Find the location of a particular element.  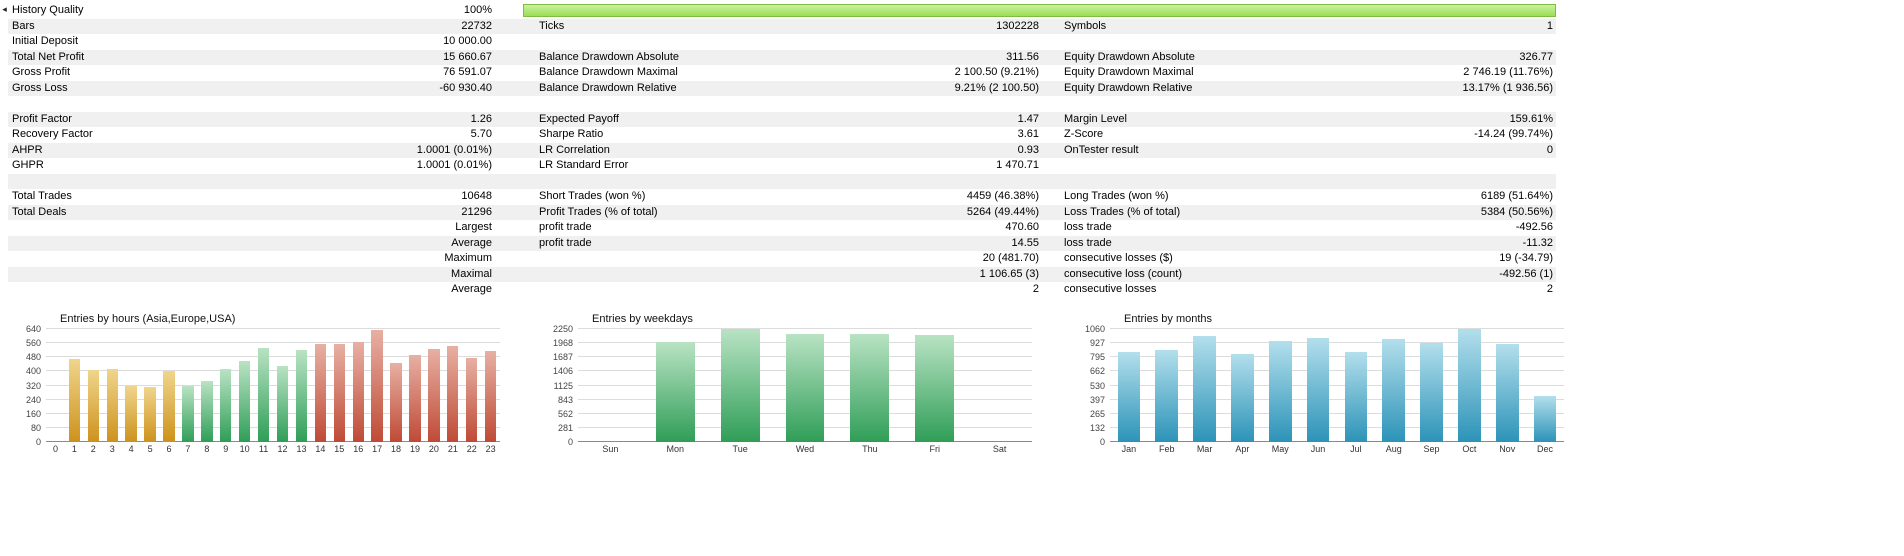

stat-value: Maximum is located at coordinates (468, 258).